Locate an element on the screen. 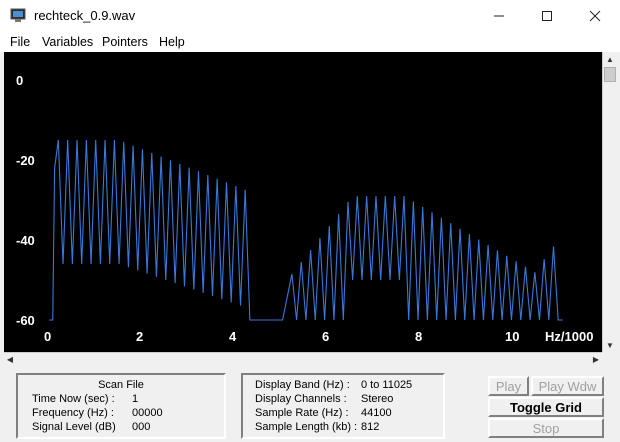  close-icon is located at coordinates (595, 16).